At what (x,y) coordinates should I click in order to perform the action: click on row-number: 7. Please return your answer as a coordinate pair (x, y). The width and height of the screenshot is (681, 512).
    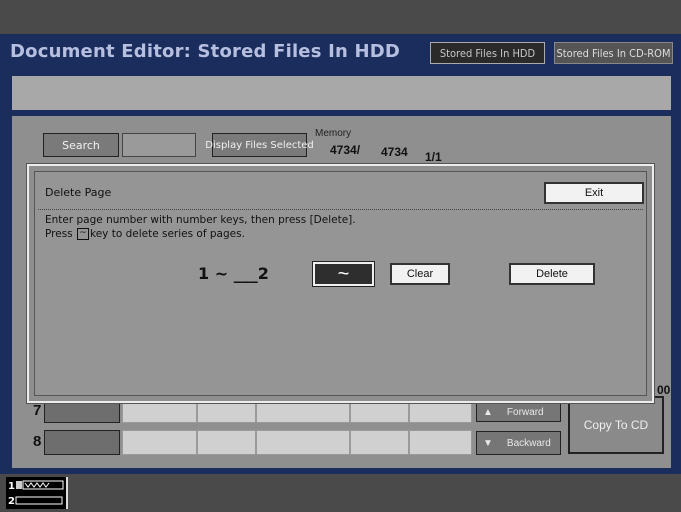
    Looking at the image, I should click on (37, 410).